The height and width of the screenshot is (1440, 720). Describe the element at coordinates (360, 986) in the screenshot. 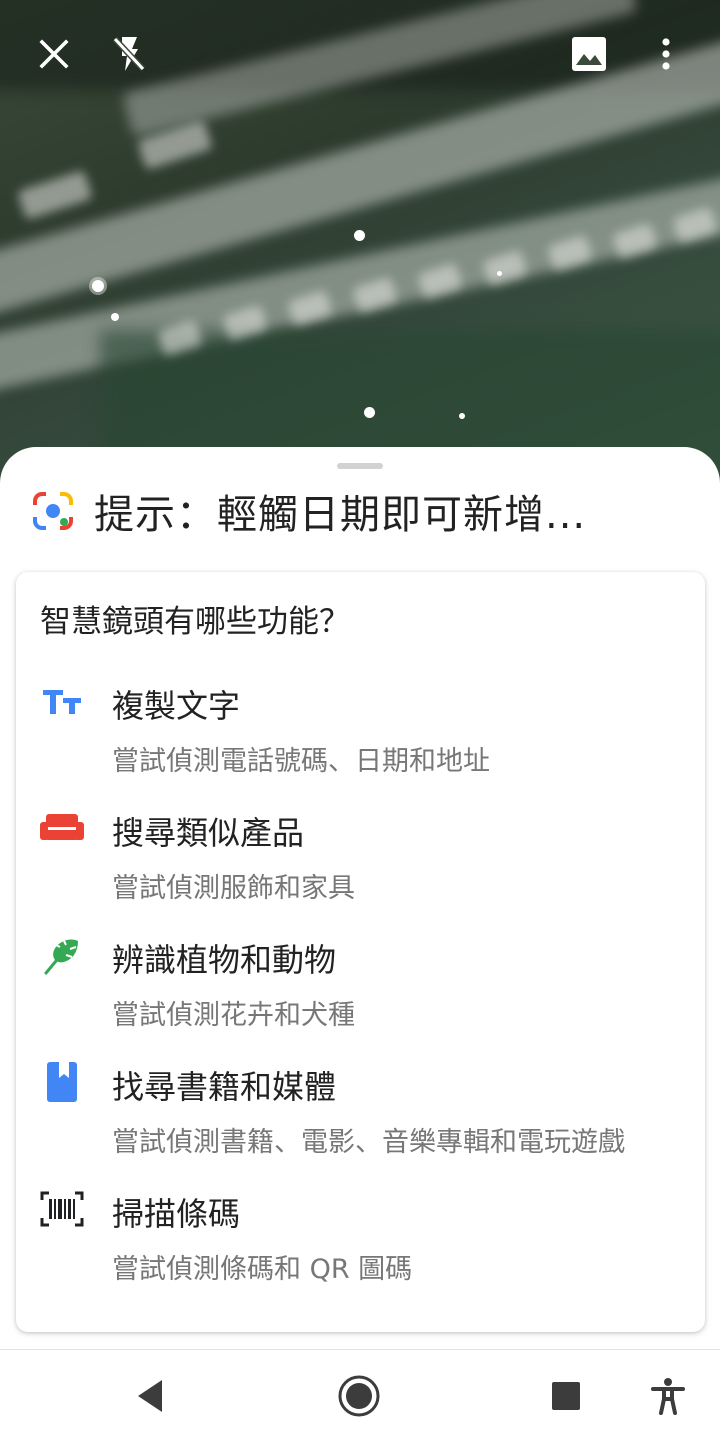

I see `feature-plants-animals: 辨識植物和動物 嘗試偵測花卉和犬種` at that location.